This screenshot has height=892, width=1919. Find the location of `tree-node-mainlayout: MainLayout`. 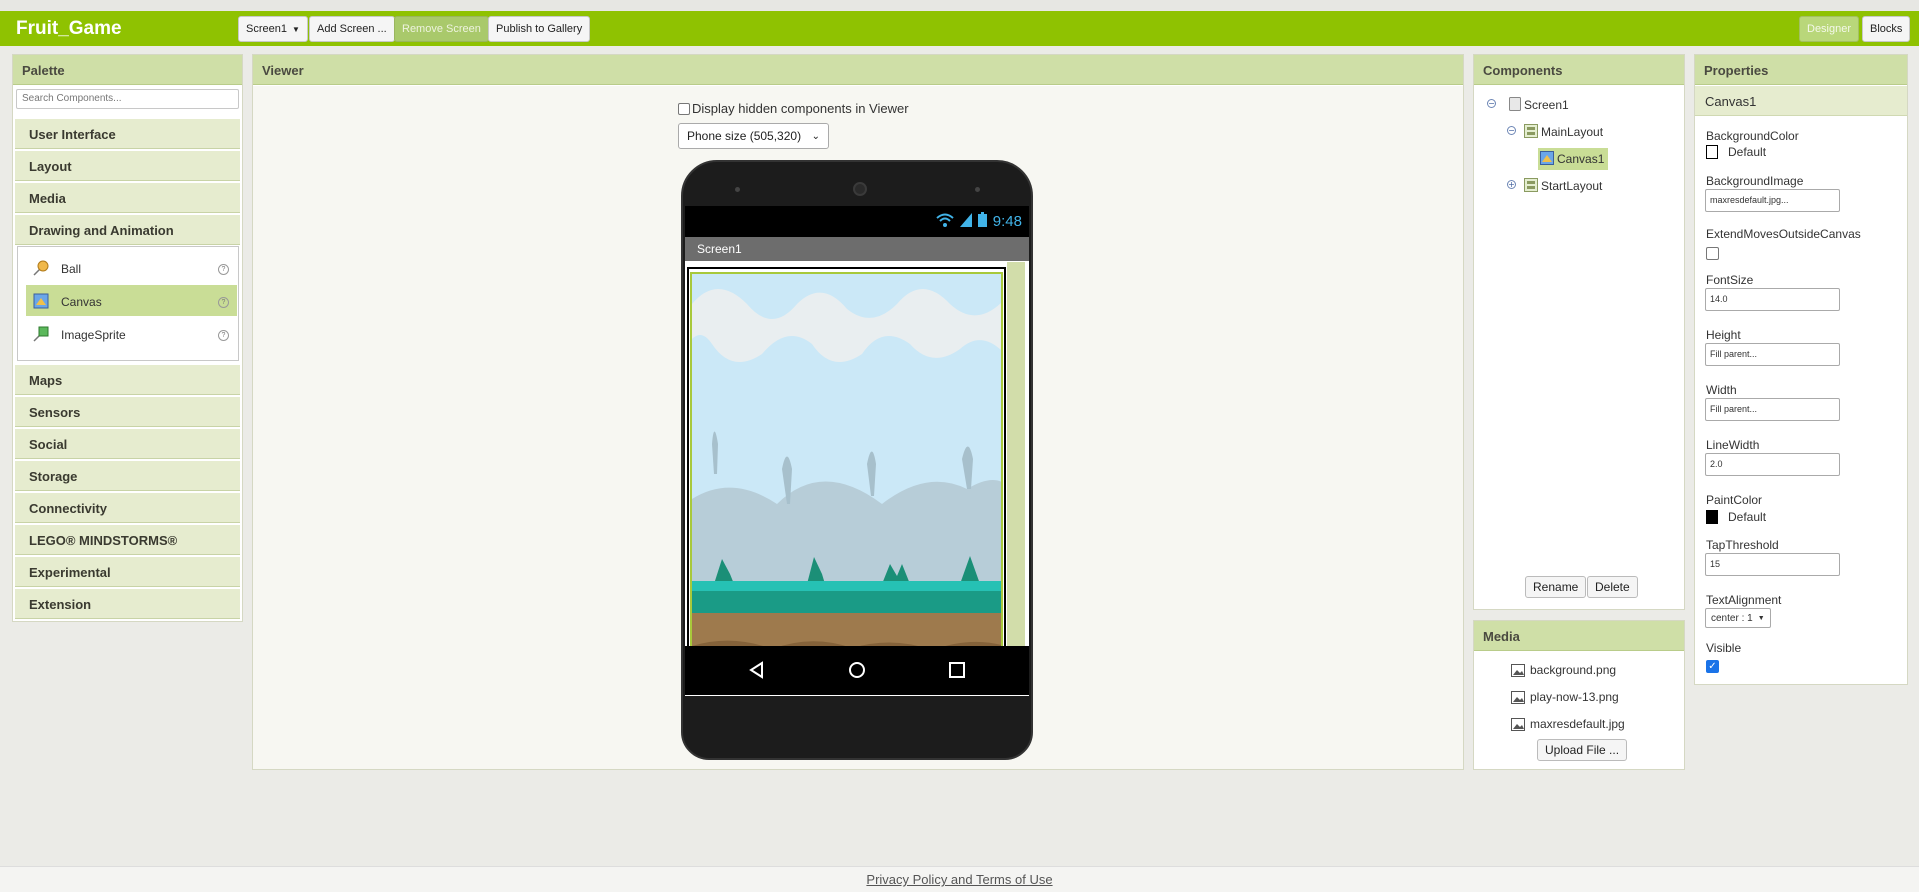

tree-node-mainlayout: MainLayout is located at coordinates (1563, 132).